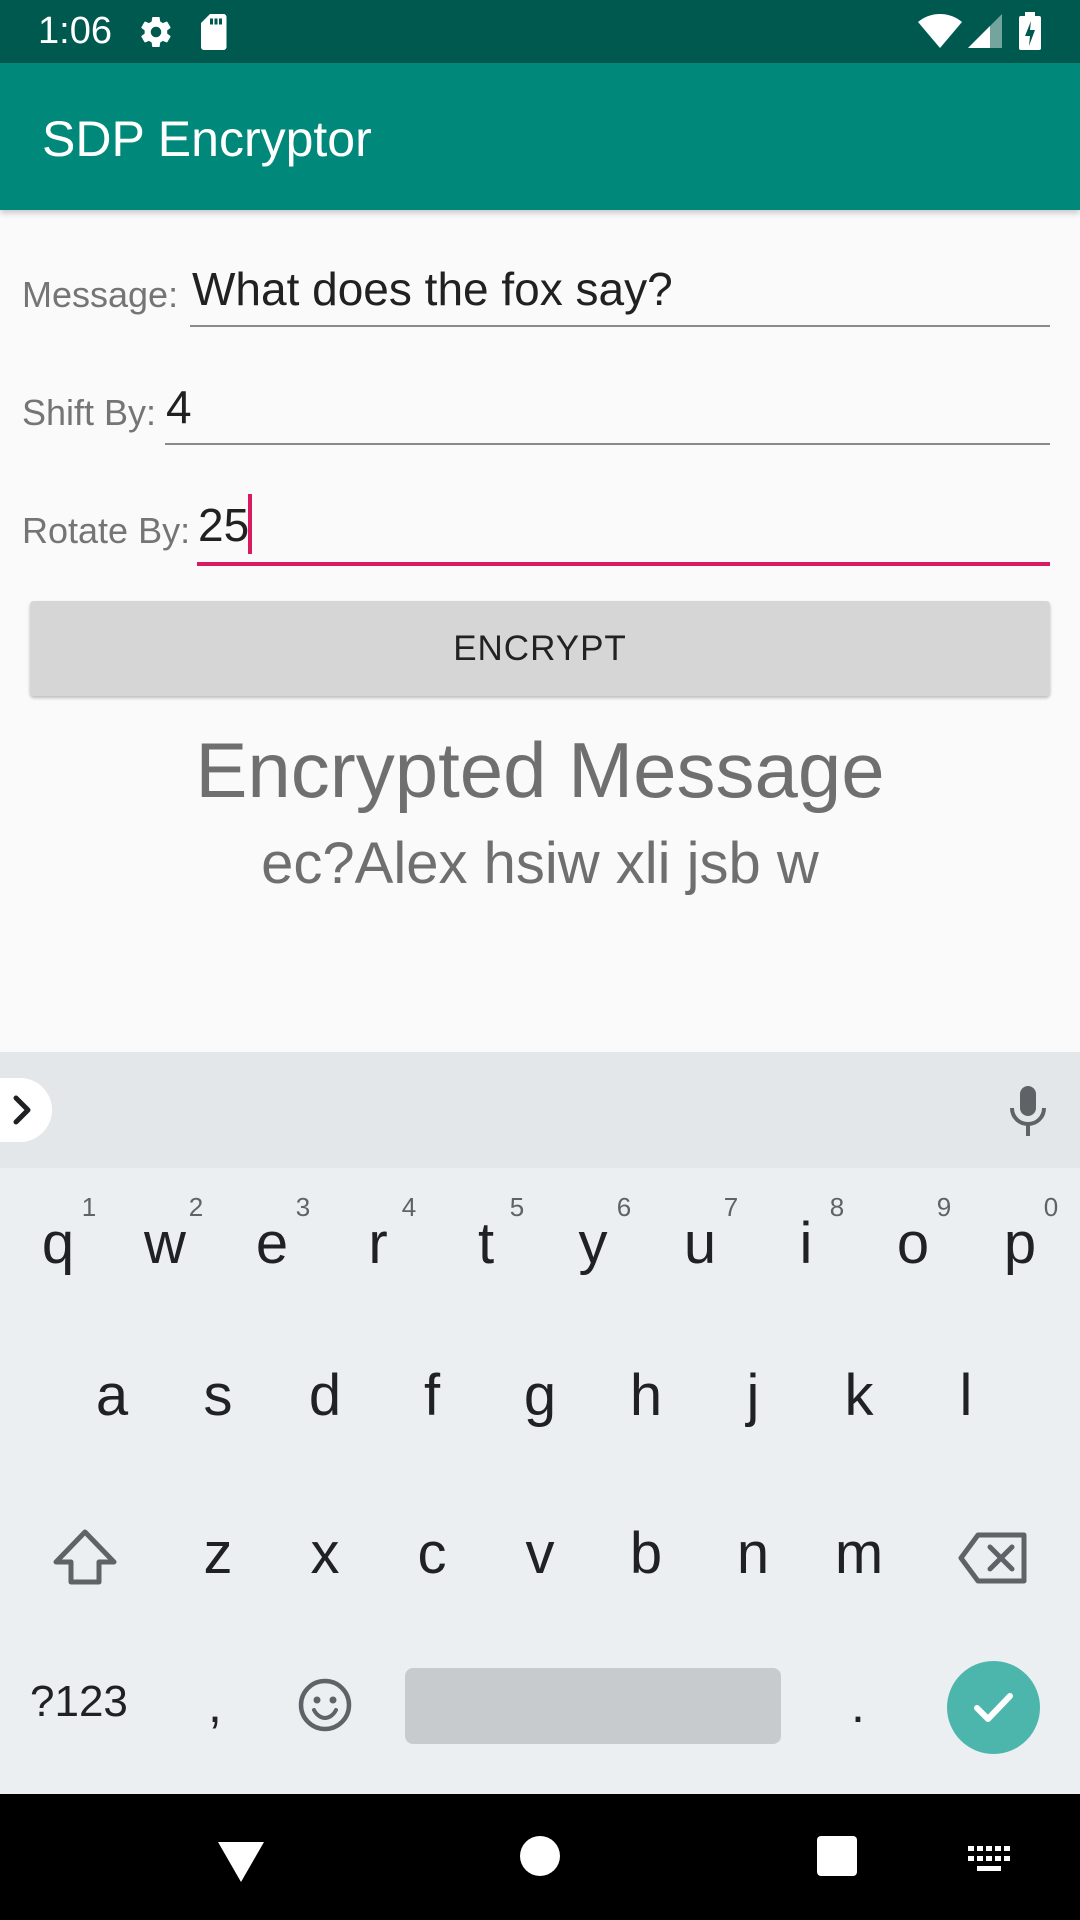 This screenshot has width=1080, height=1920. What do you see at coordinates (607, 444) in the screenshot?
I see `shift-underline` at bounding box center [607, 444].